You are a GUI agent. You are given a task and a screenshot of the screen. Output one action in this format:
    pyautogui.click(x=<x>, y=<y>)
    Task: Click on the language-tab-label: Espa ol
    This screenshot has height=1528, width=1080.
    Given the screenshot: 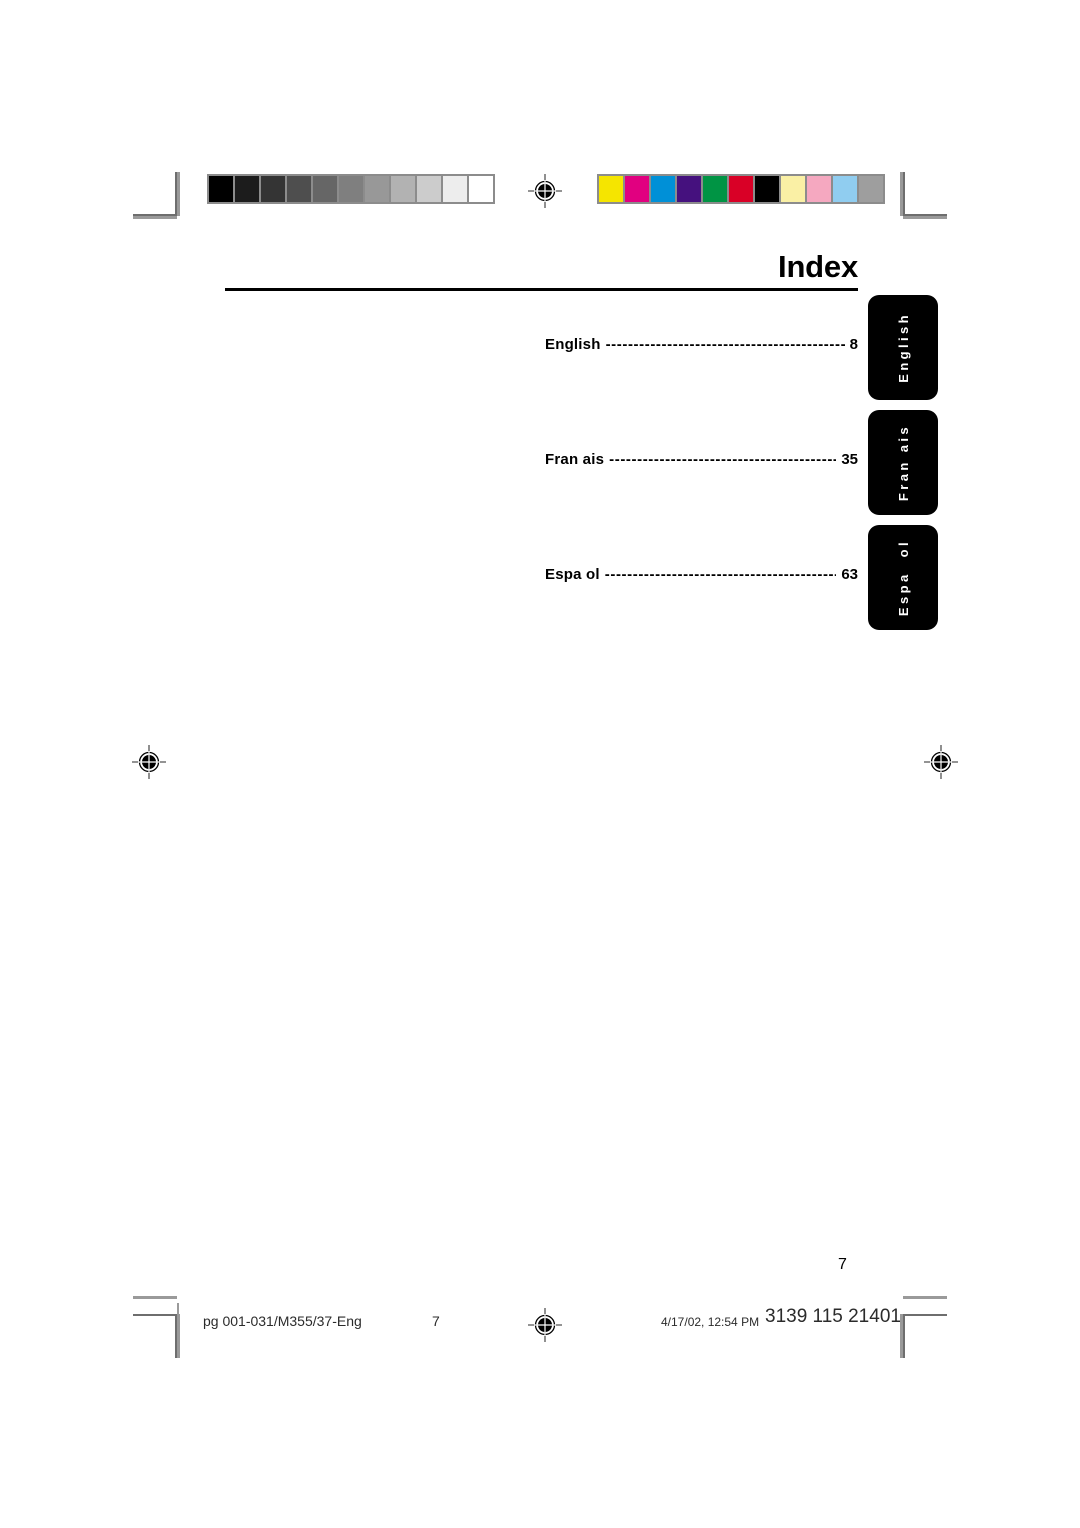 What is the action you would take?
    pyautogui.click(x=903, y=577)
    